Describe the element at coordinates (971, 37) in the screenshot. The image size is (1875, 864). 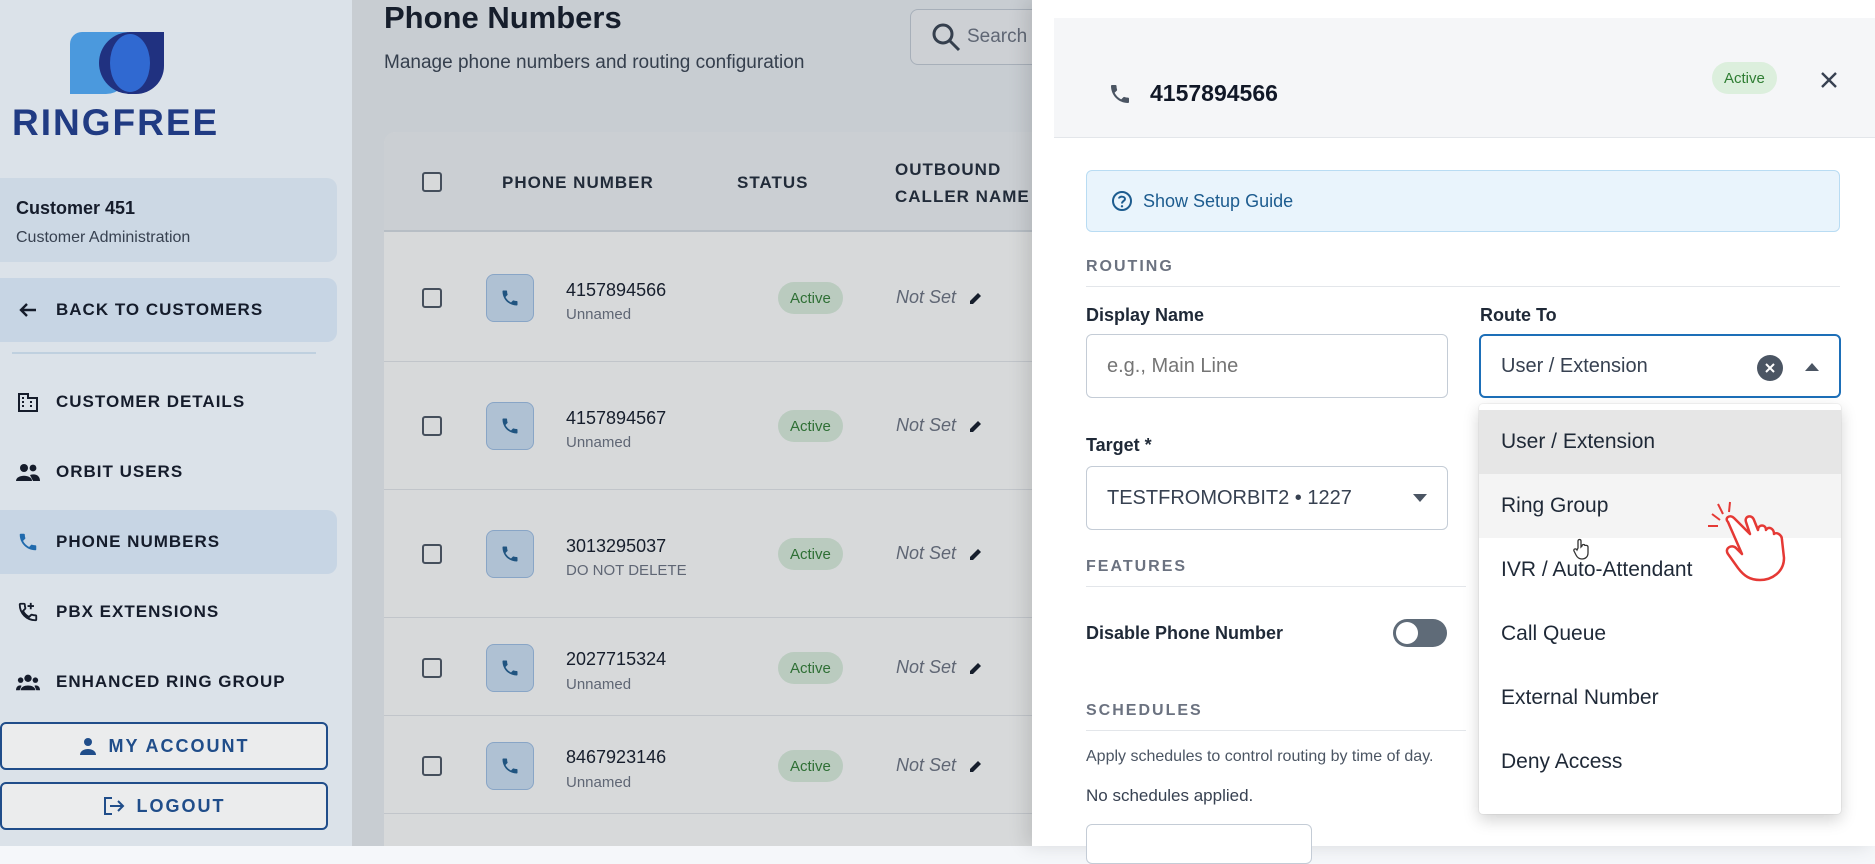
I see `search-input: Search` at that location.